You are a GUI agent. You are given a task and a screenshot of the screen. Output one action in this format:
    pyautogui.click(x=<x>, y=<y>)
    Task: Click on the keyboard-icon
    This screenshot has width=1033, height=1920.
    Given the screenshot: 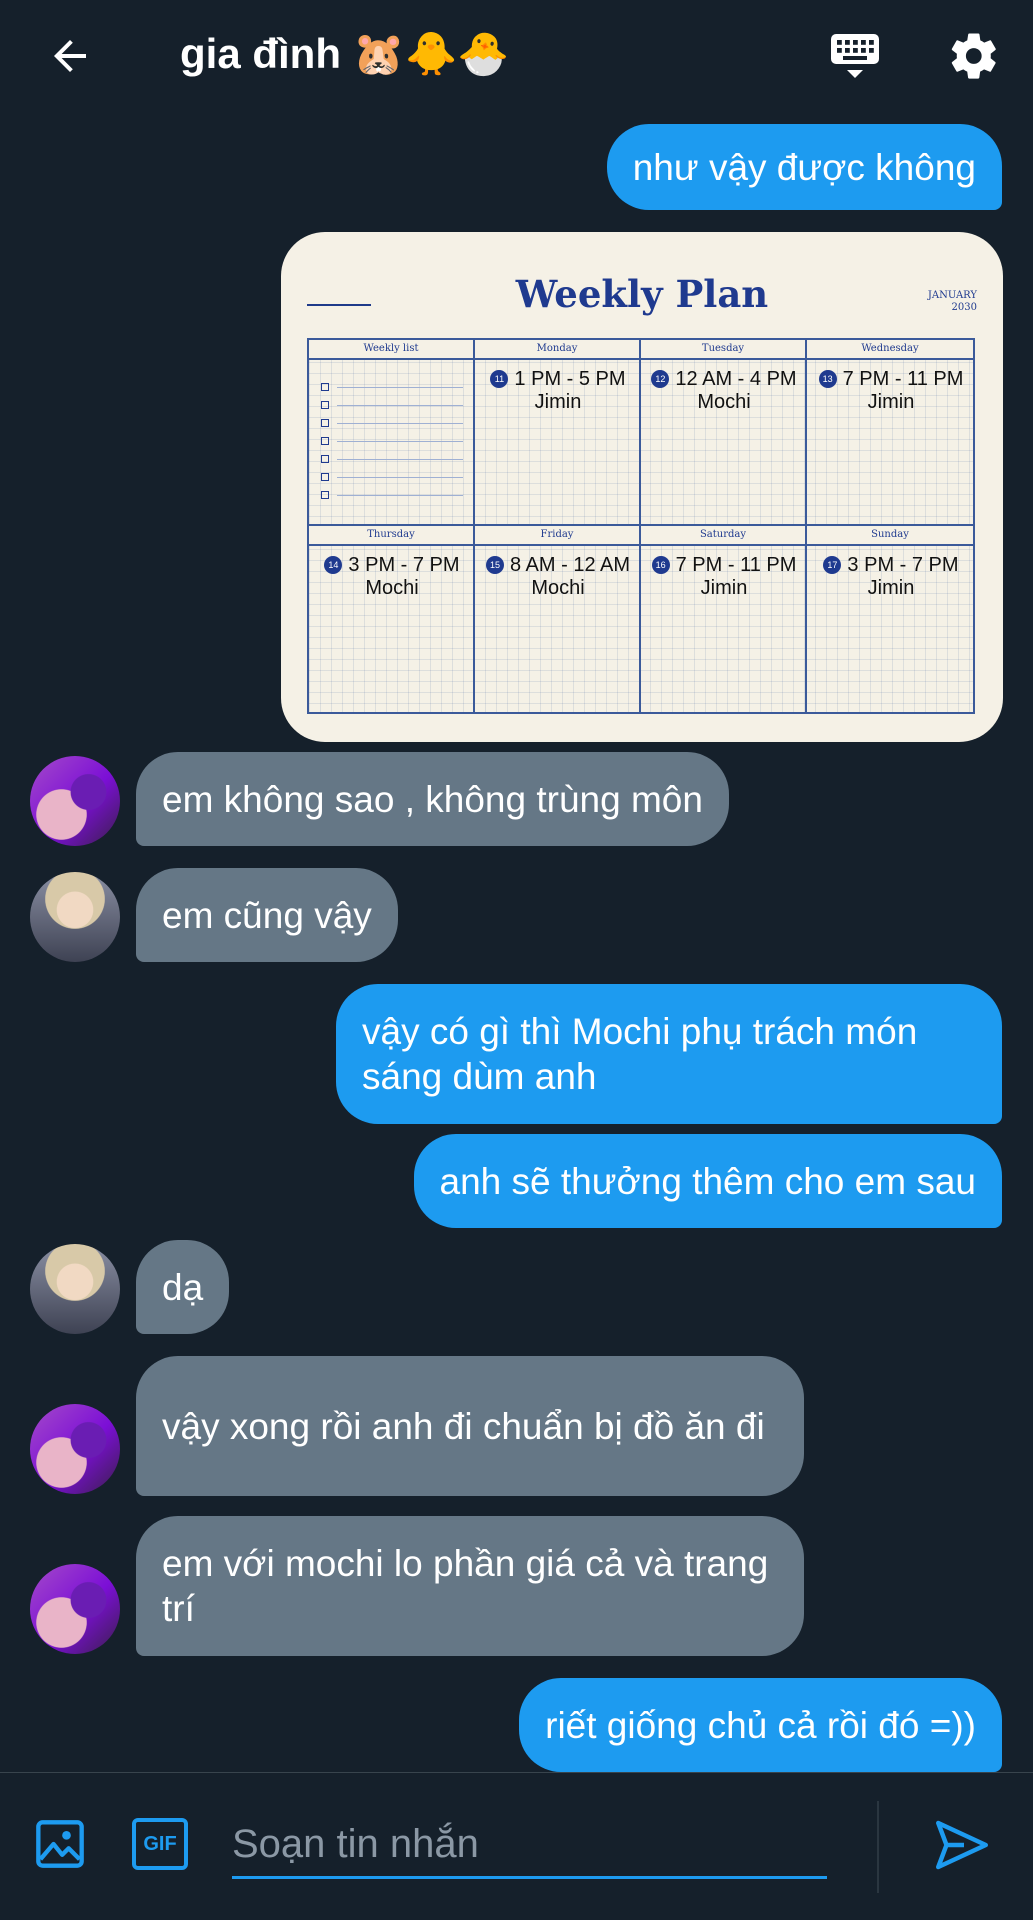 What is the action you would take?
    pyautogui.click(x=855, y=56)
    